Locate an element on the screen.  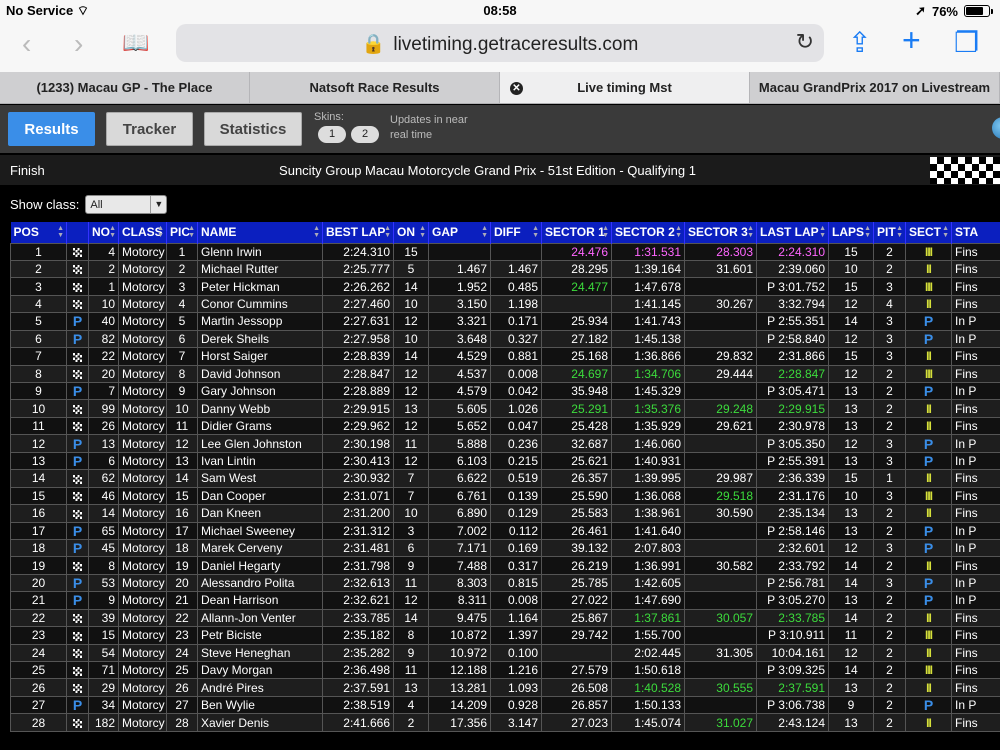
column-header is located at coordinates (77, 232).